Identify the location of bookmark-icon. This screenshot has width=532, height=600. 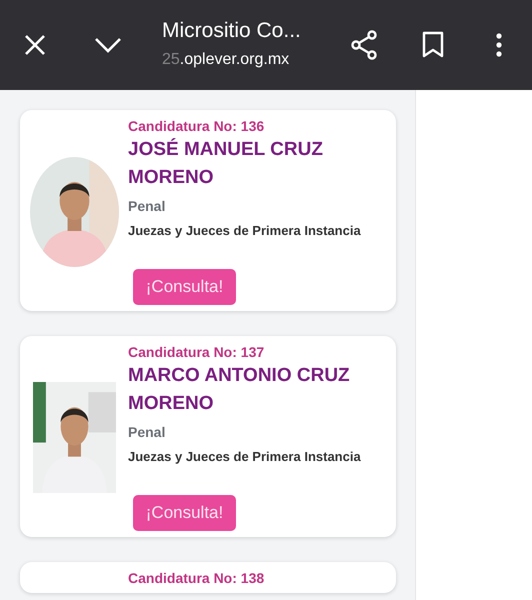
(433, 45).